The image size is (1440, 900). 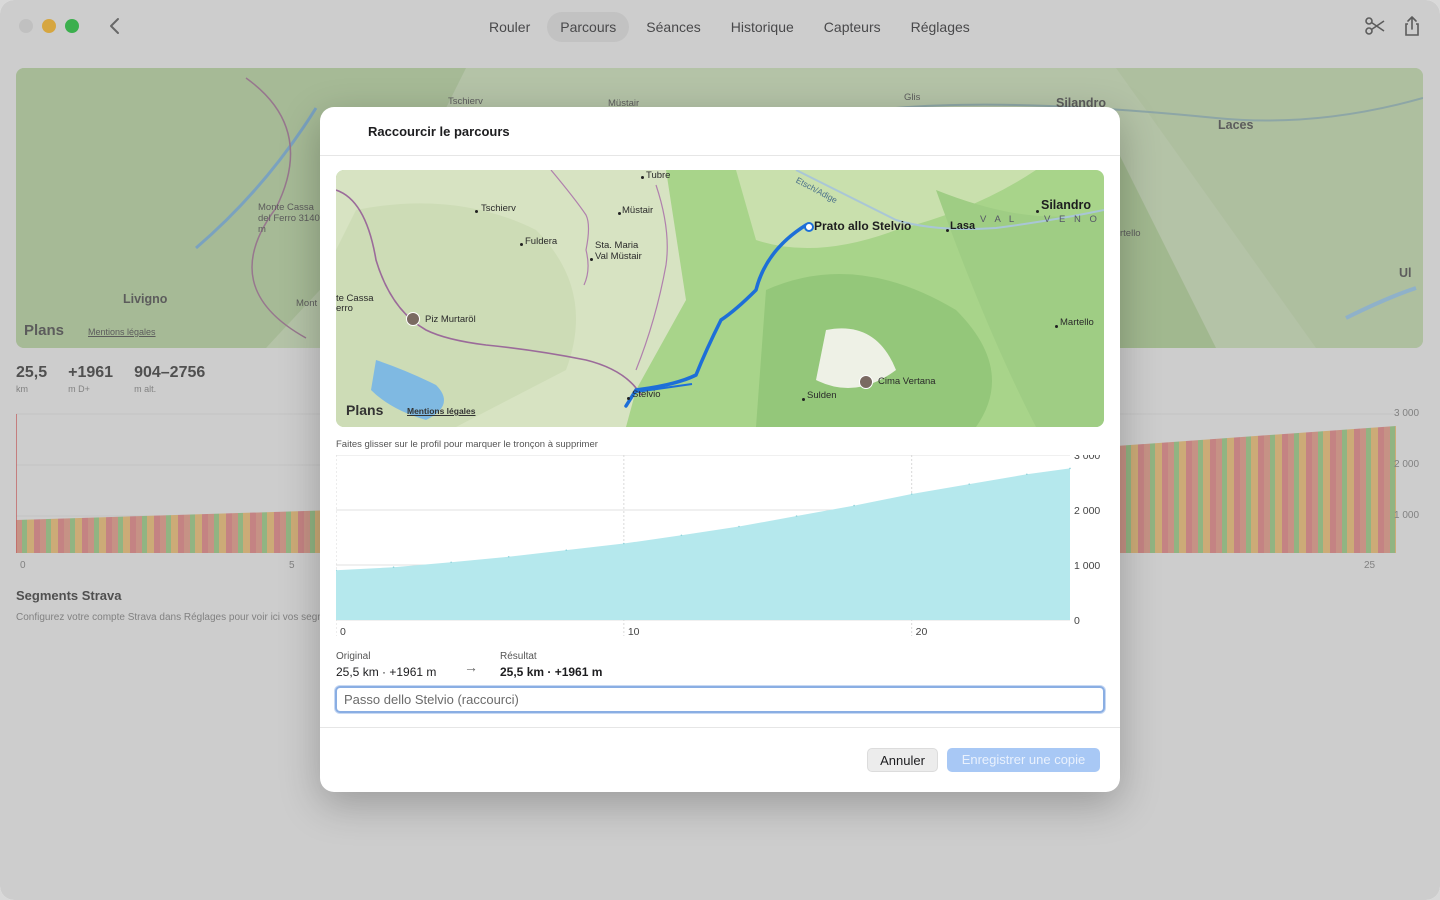 I want to click on result-value: 25,5 km · +1961 m, so click(x=551, y=672).